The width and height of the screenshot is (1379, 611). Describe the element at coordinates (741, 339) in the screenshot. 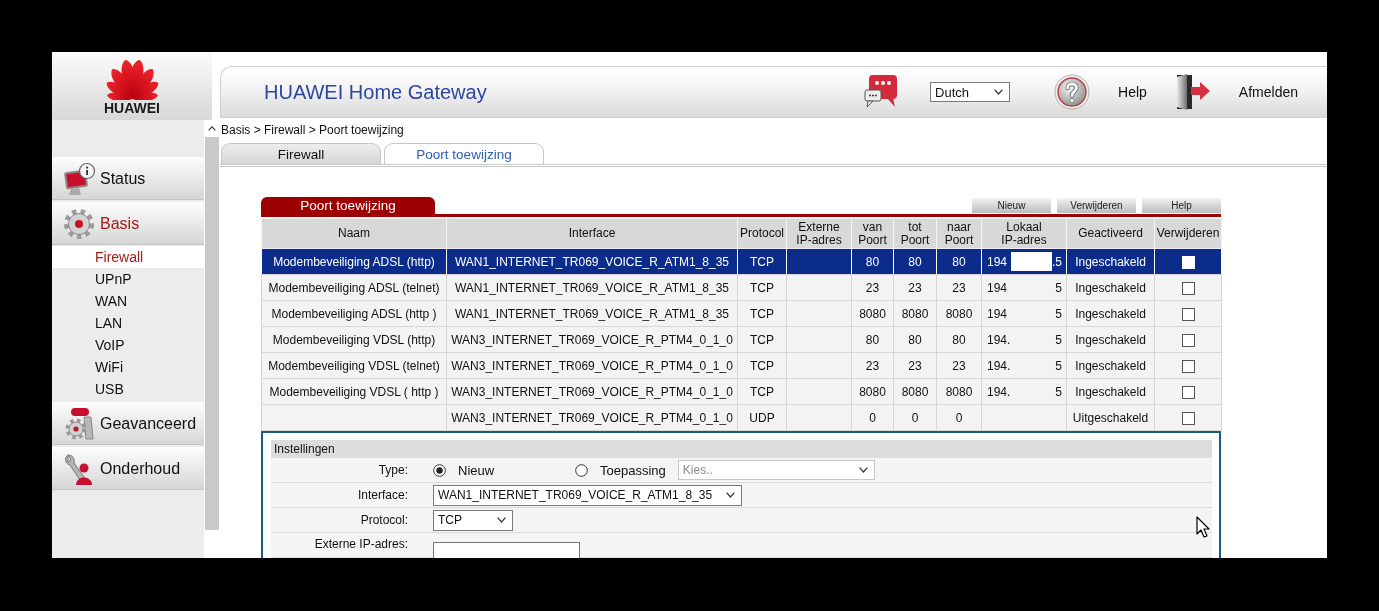

I see `table-row: Modembeveiliging VDSL (http) WAN3_INTERNET_TR069_VOICE_R_PTM4_0_1_0 TCP 80 80 80 194. 5 Ingeschakeld` at that location.